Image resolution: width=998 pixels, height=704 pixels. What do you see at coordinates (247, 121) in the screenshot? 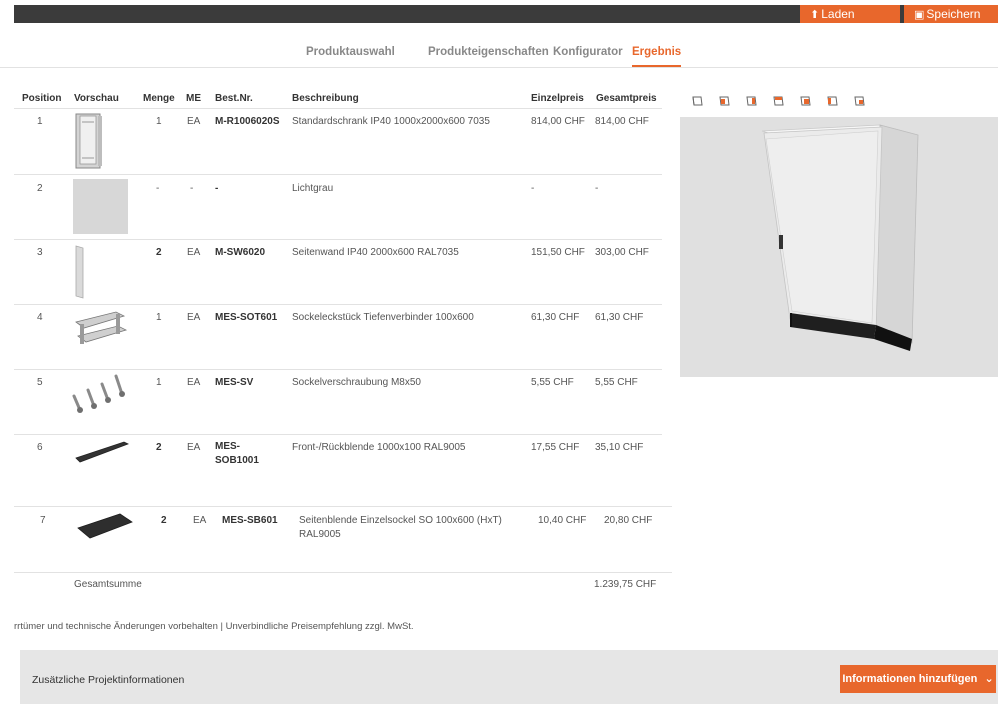
I see `row-part-number: M-R1006020S` at bounding box center [247, 121].